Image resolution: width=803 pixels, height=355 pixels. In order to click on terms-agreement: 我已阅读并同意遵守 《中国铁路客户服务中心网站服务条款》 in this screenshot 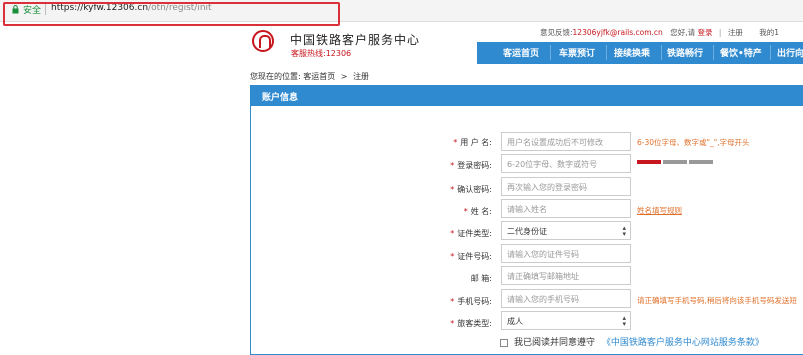, I will do `click(632, 341)`.